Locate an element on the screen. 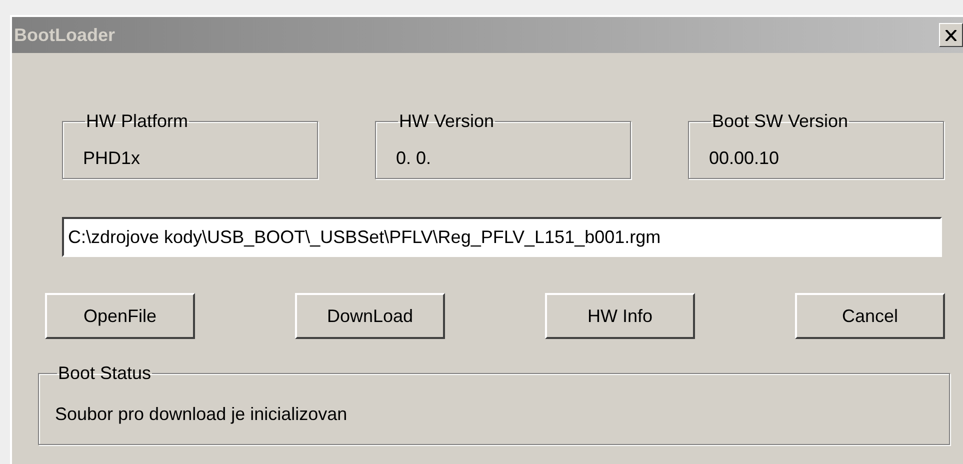 The image size is (963, 464). file-path-field: C:\zdrojove kody\USB_BOOT\_USBSet\PFLV\Reg_PFLV_L151_b001.rgm is located at coordinates (502, 237).